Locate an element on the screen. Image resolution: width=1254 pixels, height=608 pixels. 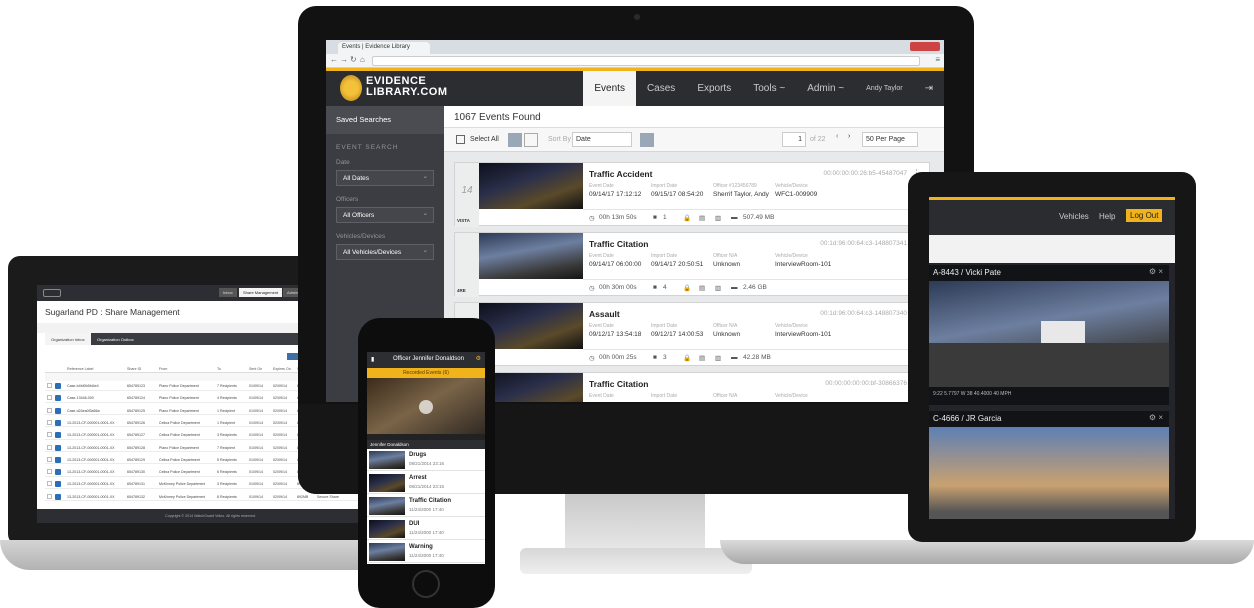
home-button is located at coordinates (426, 584).